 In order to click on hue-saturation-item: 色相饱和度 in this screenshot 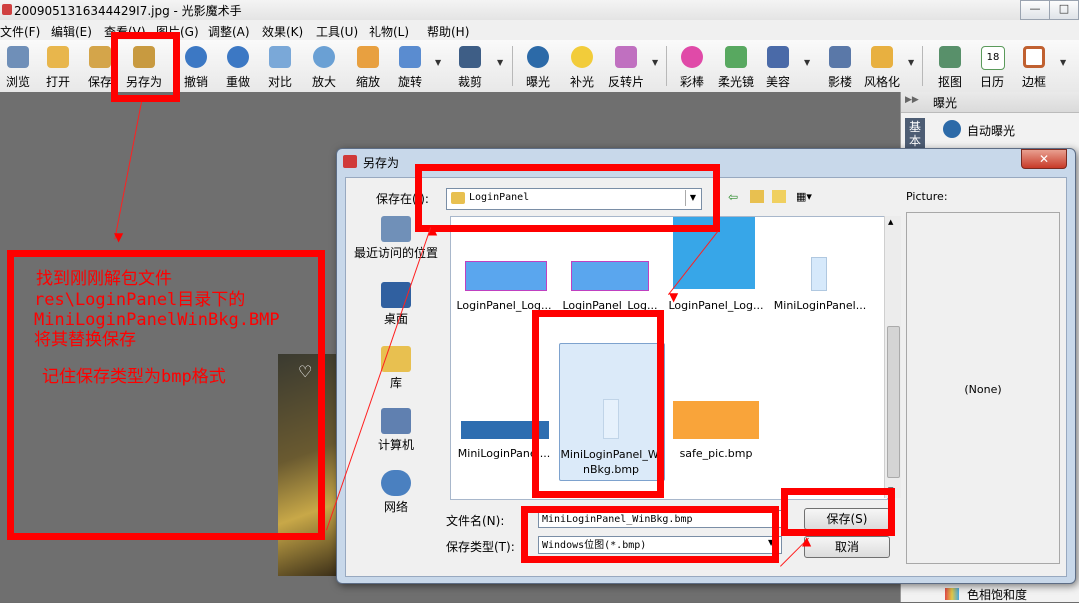, I will do `click(1009, 594)`.